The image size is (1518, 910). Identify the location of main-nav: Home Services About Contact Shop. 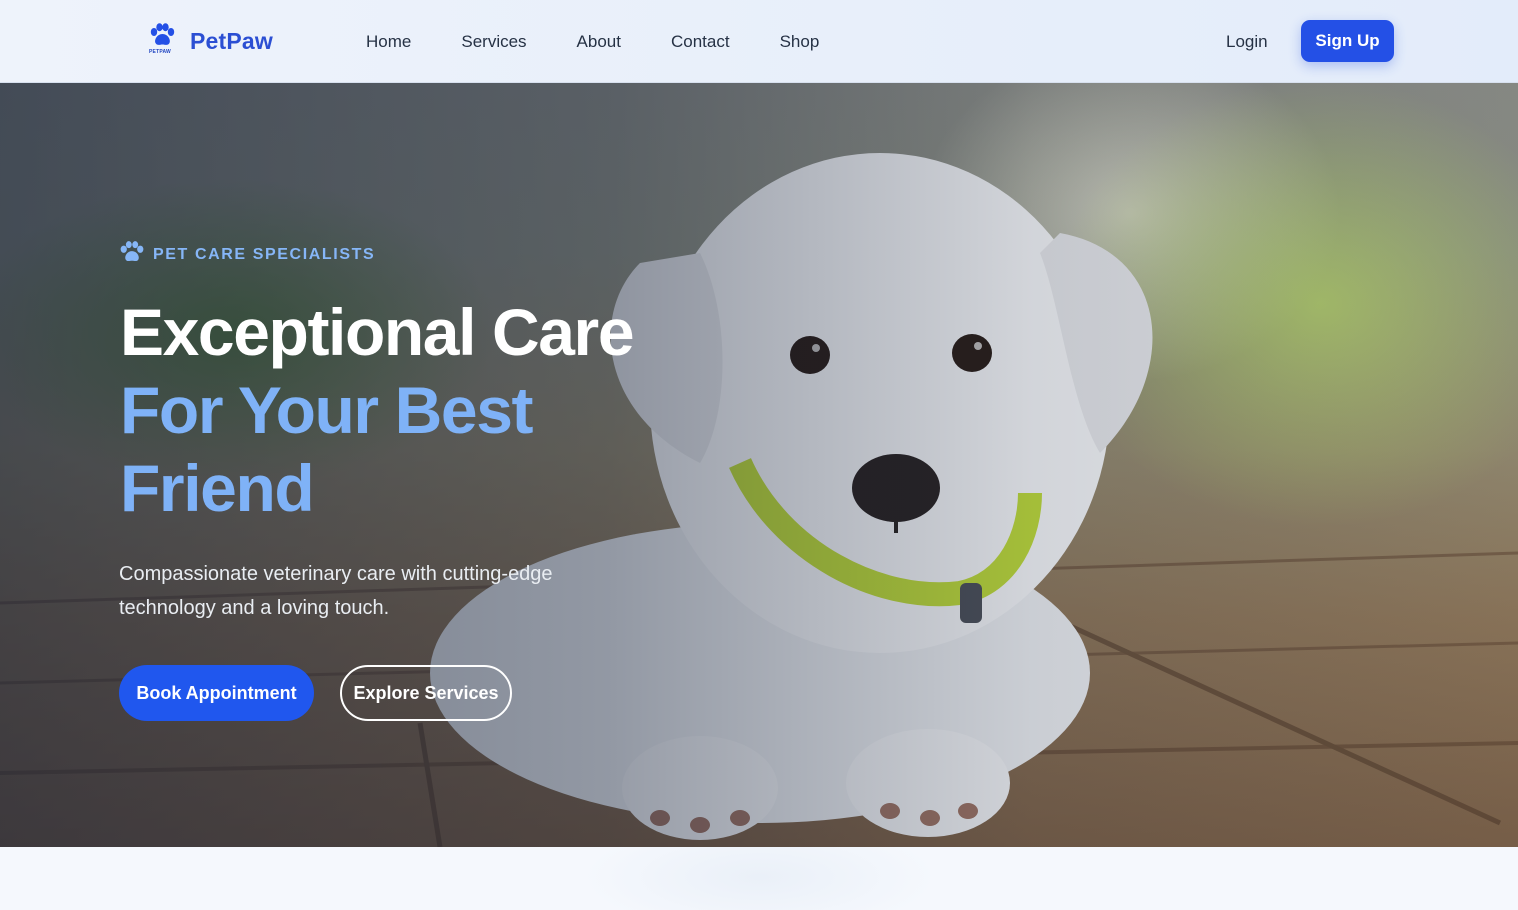
(617, 42).